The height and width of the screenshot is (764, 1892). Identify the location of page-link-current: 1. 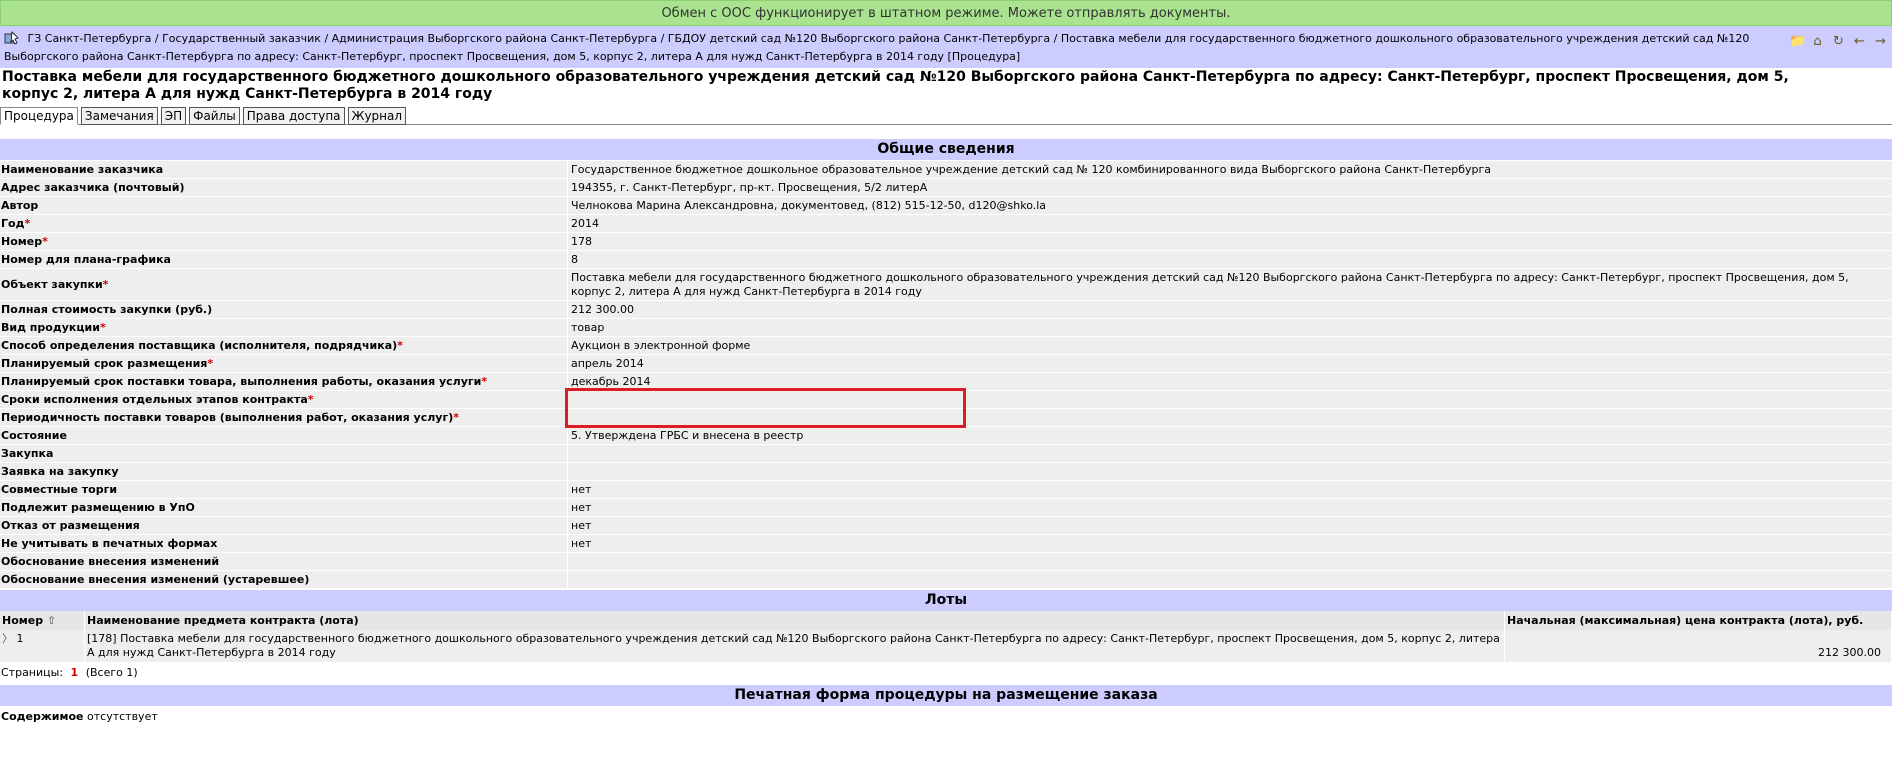
(75, 672).